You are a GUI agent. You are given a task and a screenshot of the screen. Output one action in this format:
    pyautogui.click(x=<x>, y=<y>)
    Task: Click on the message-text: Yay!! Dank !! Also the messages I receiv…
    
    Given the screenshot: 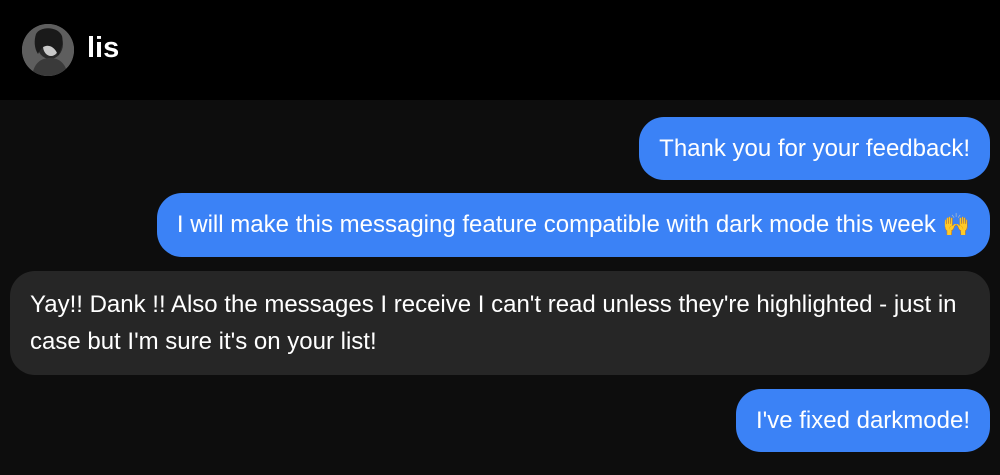 What is the action you would take?
    pyautogui.click(x=493, y=323)
    